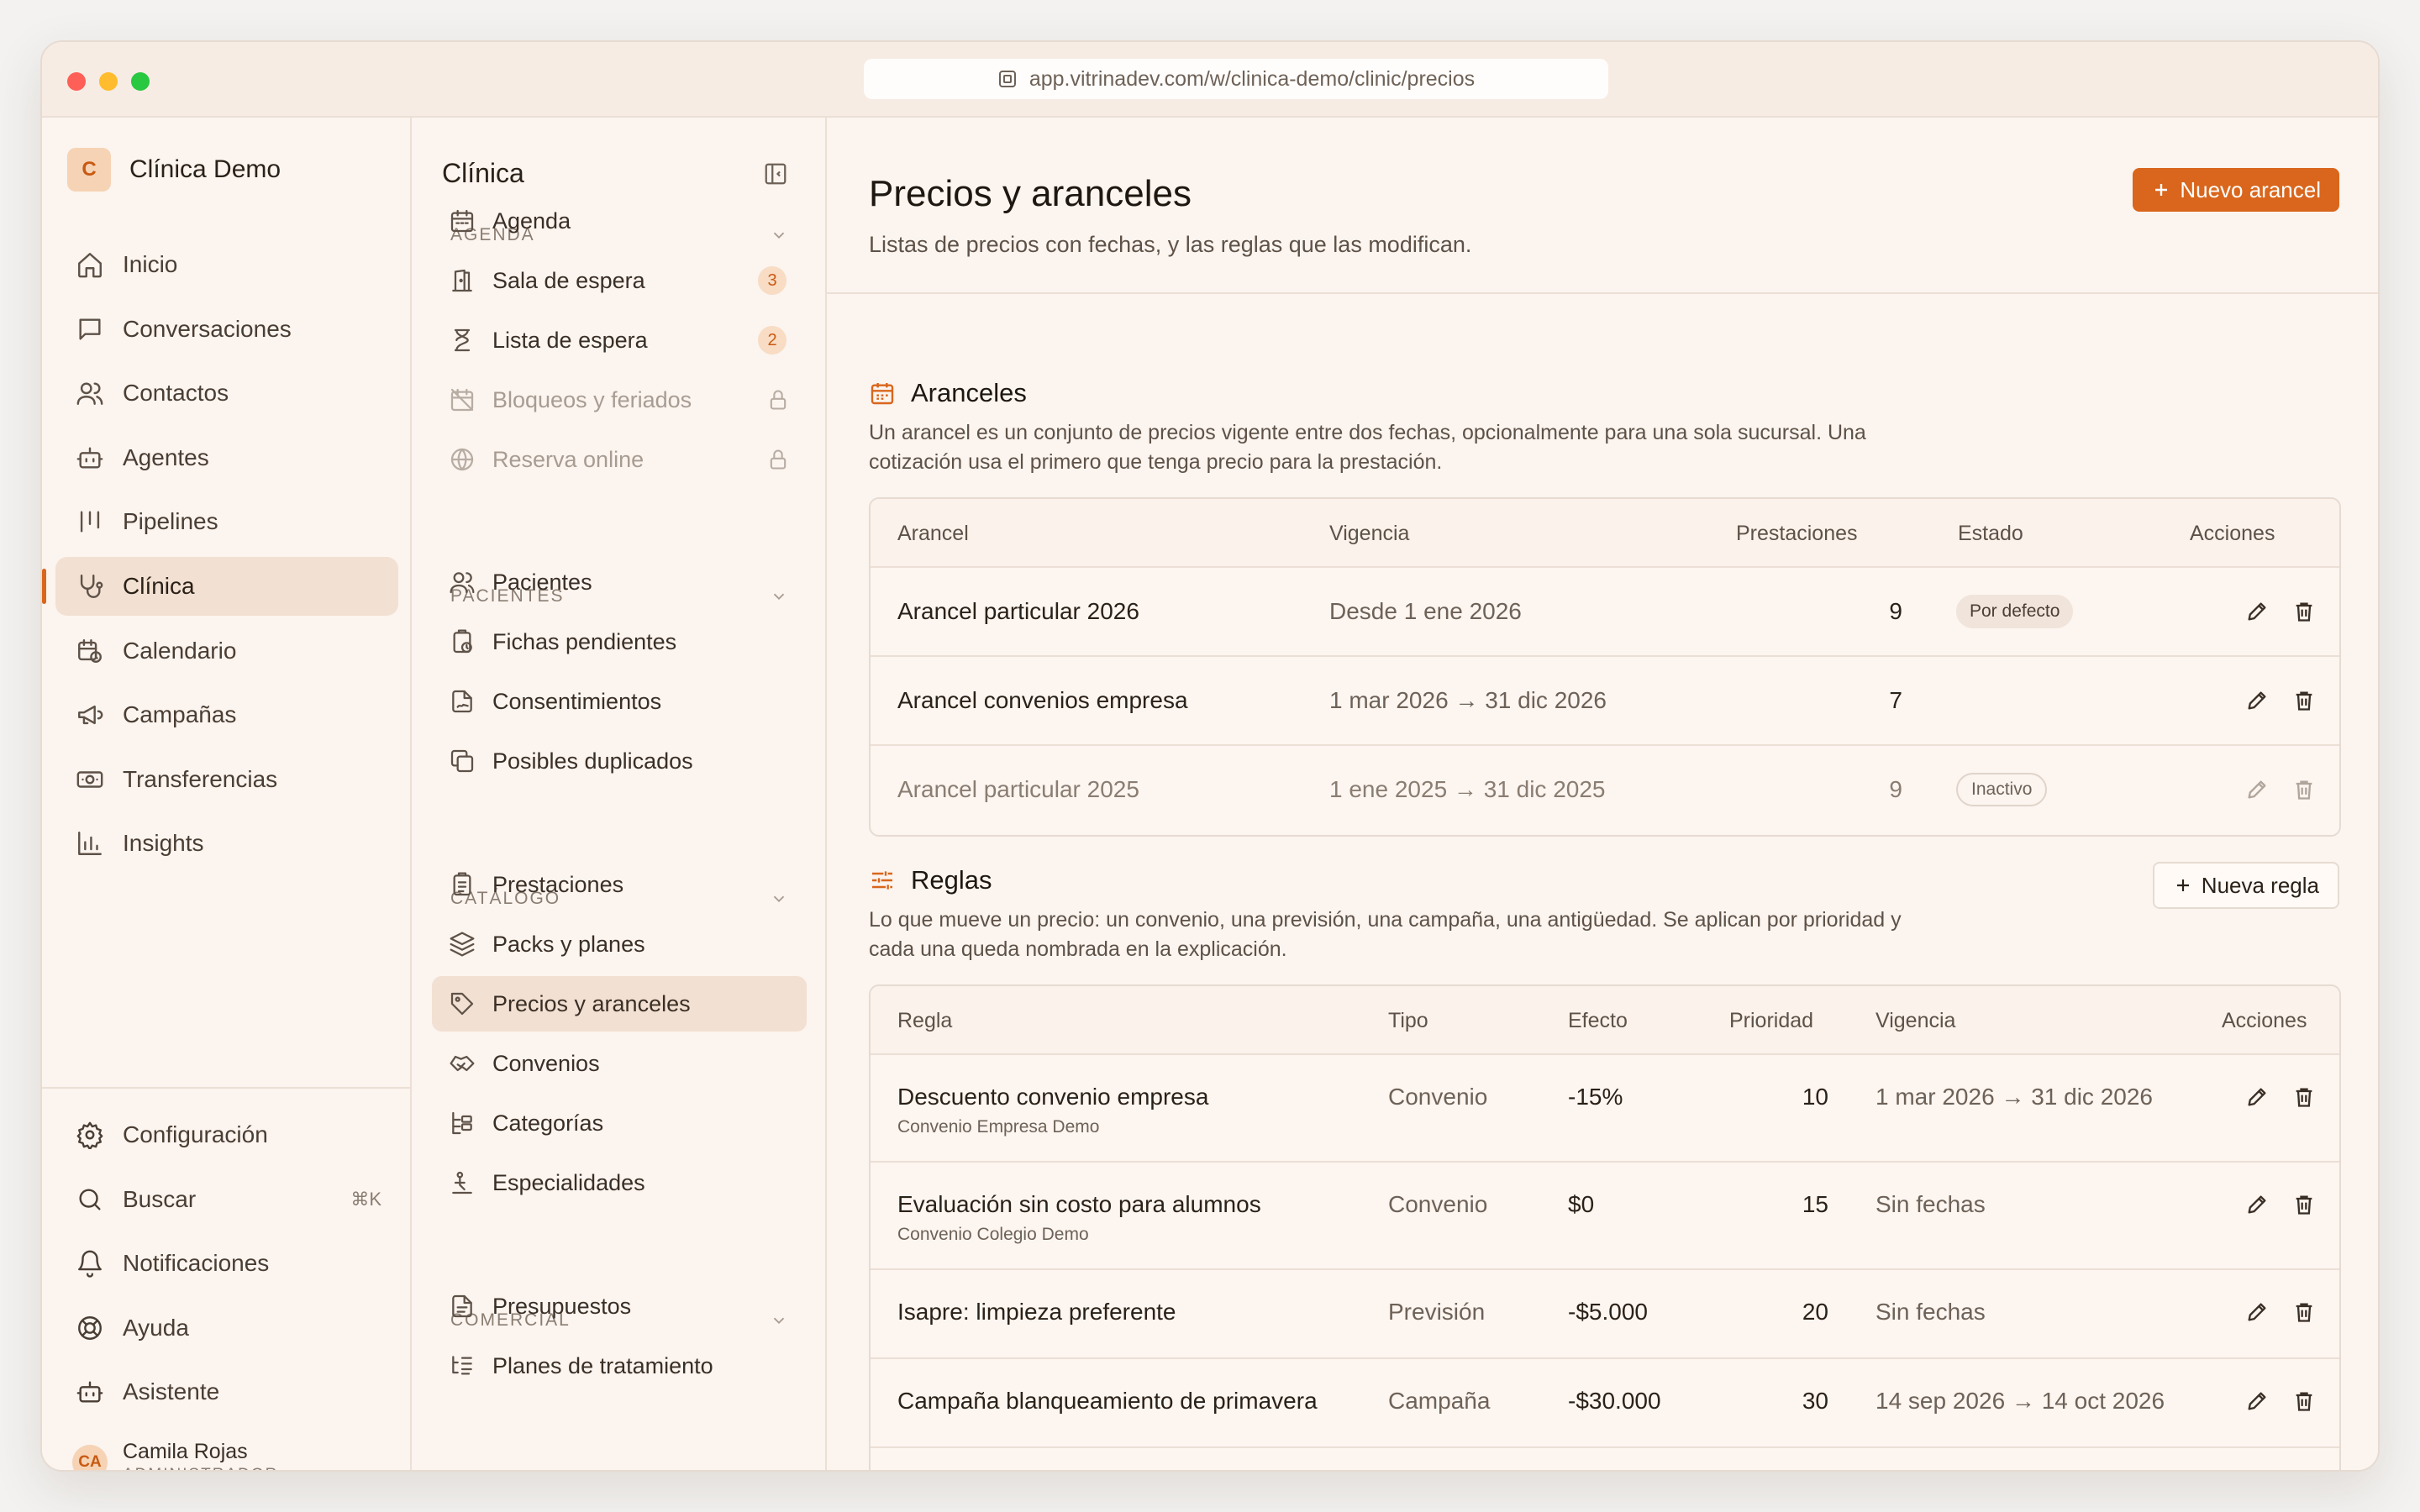 This screenshot has height=1512, width=2420. What do you see at coordinates (619, 1366) in the screenshot?
I see `clinic-nav-planes-de-tratamiento: Planes de tratamiento` at bounding box center [619, 1366].